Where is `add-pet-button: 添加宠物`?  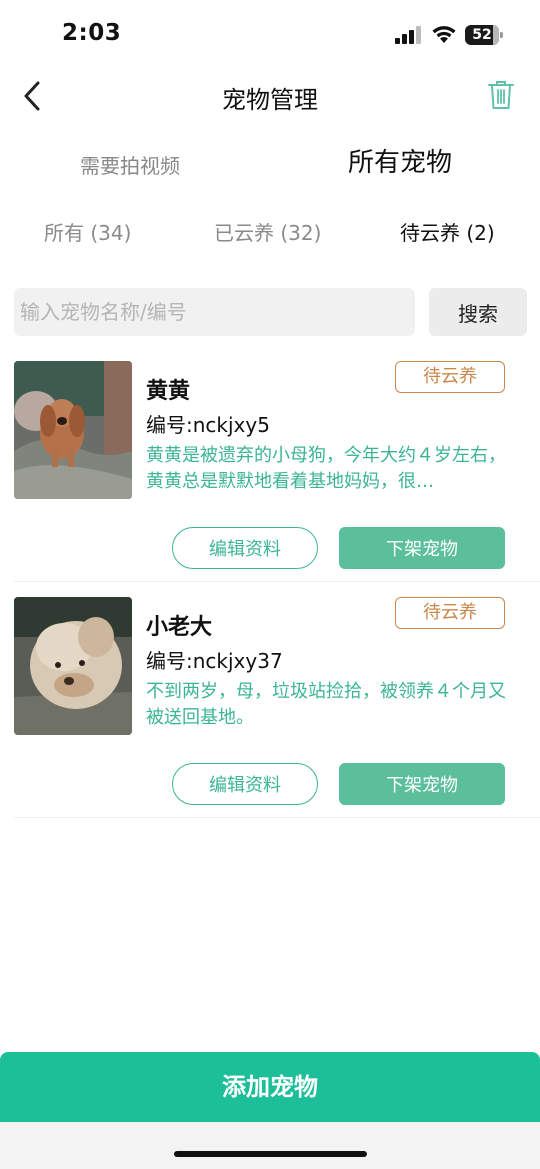 add-pet-button: 添加宠物 is located at coordinates (270, 1087).